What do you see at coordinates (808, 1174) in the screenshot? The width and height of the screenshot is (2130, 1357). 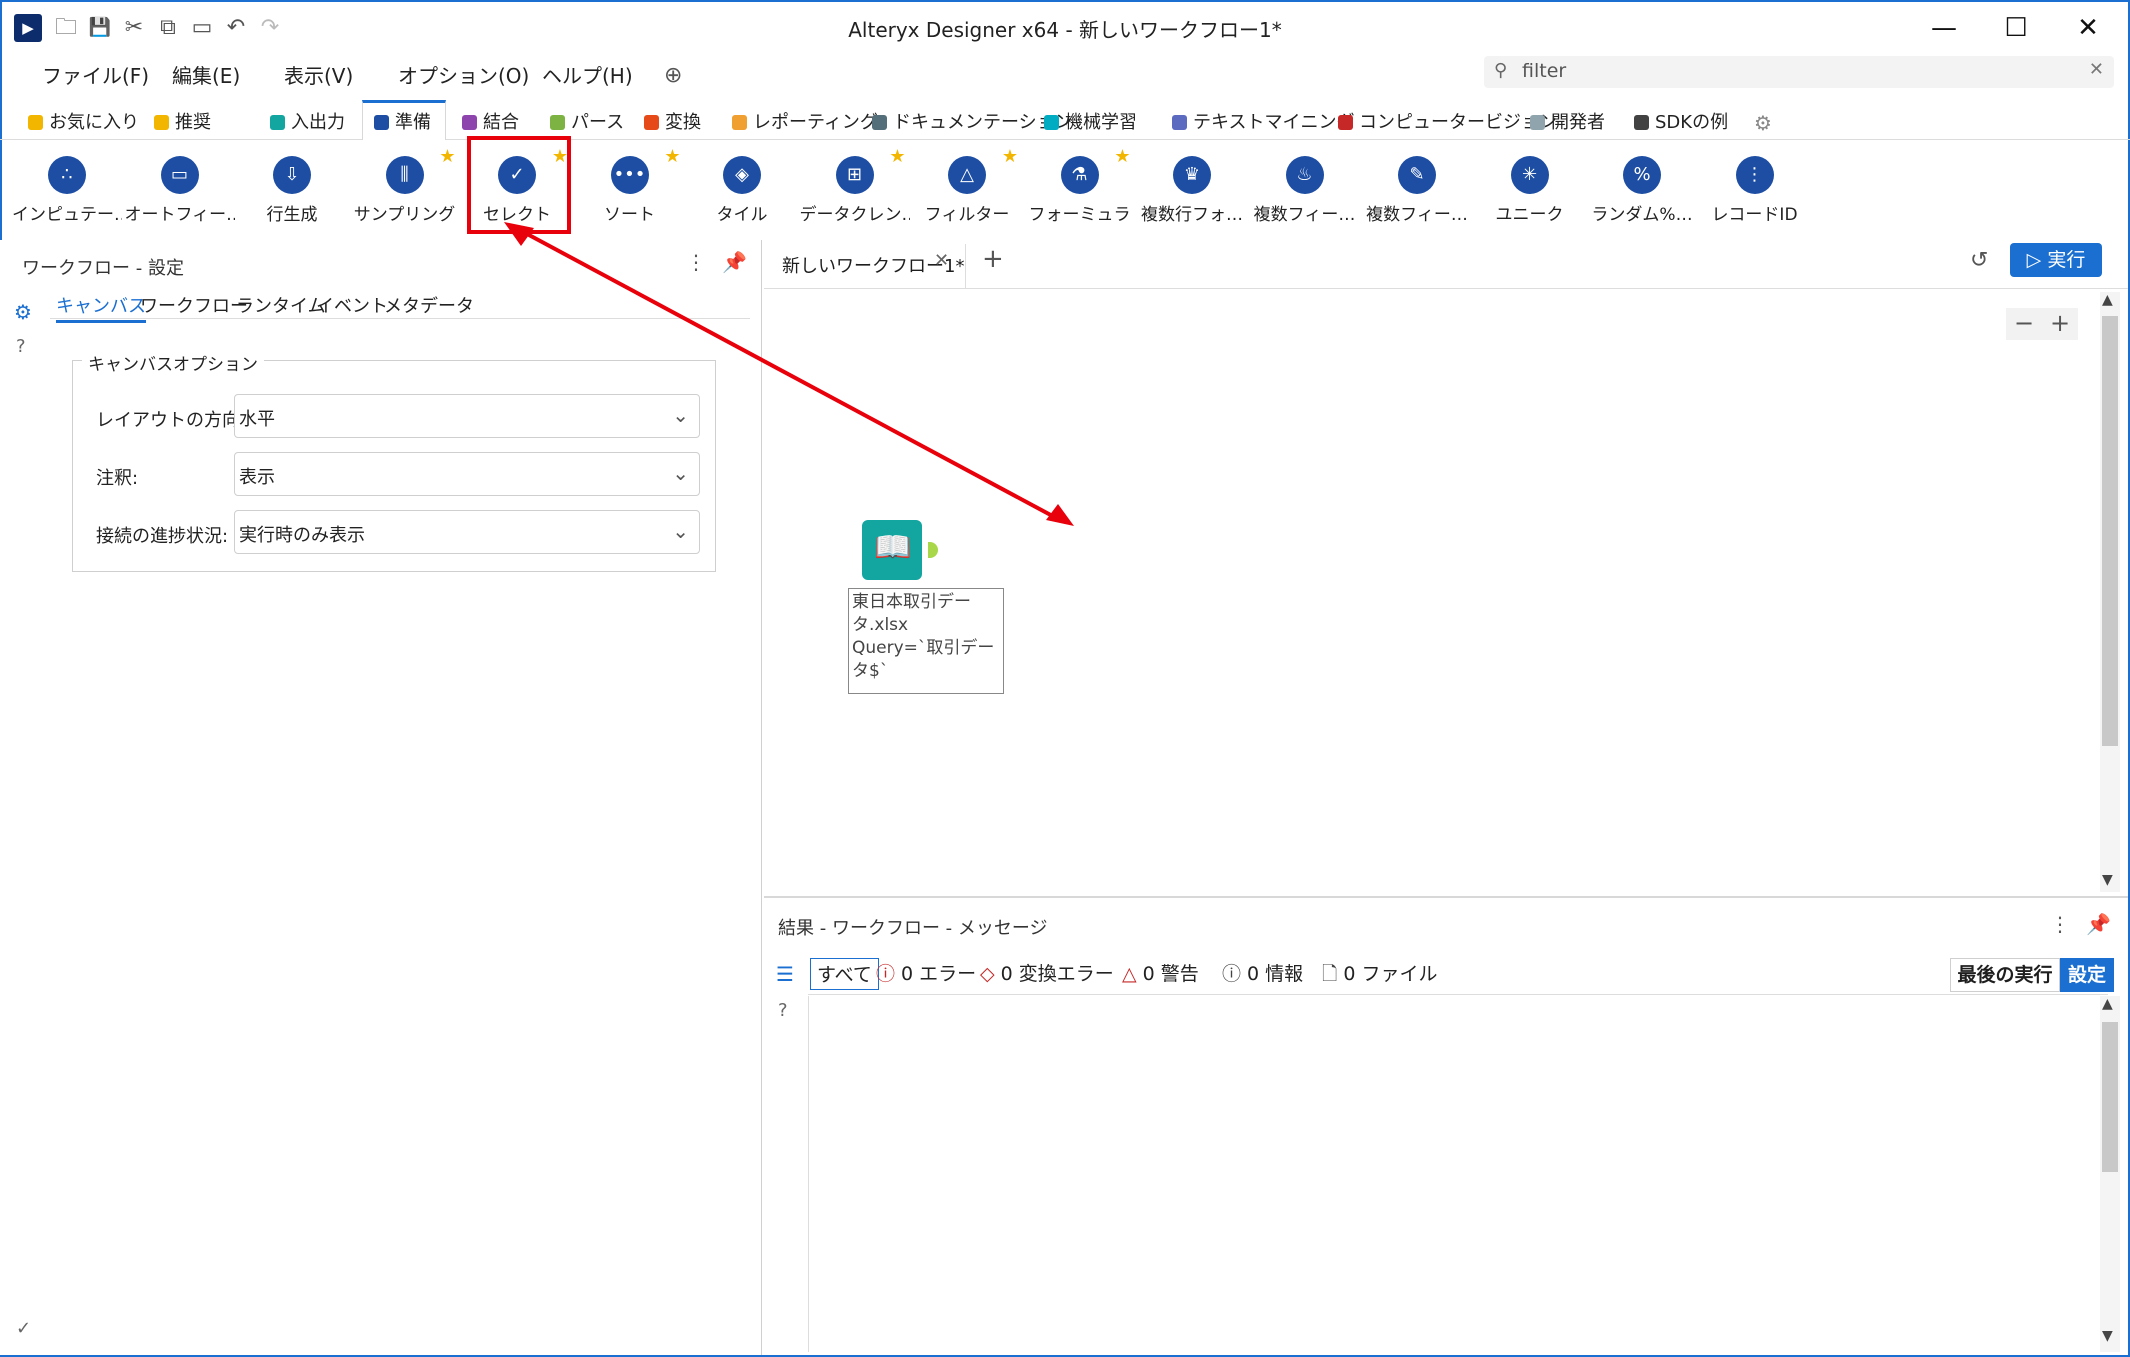 I see `results-side-divider` at bounding box center [808, 1174].